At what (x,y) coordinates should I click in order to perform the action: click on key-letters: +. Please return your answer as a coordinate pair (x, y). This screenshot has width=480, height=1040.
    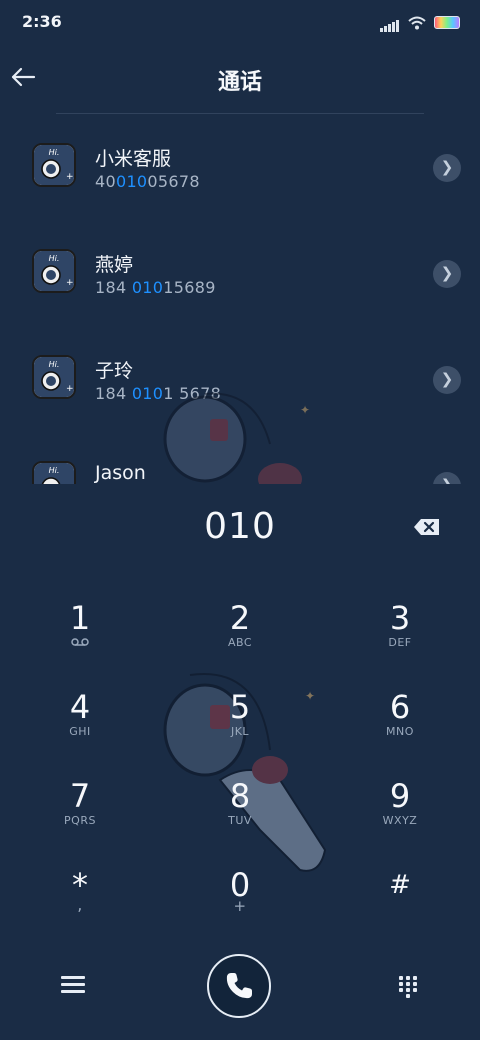
    Looking at the image, I should click on (240, 906).